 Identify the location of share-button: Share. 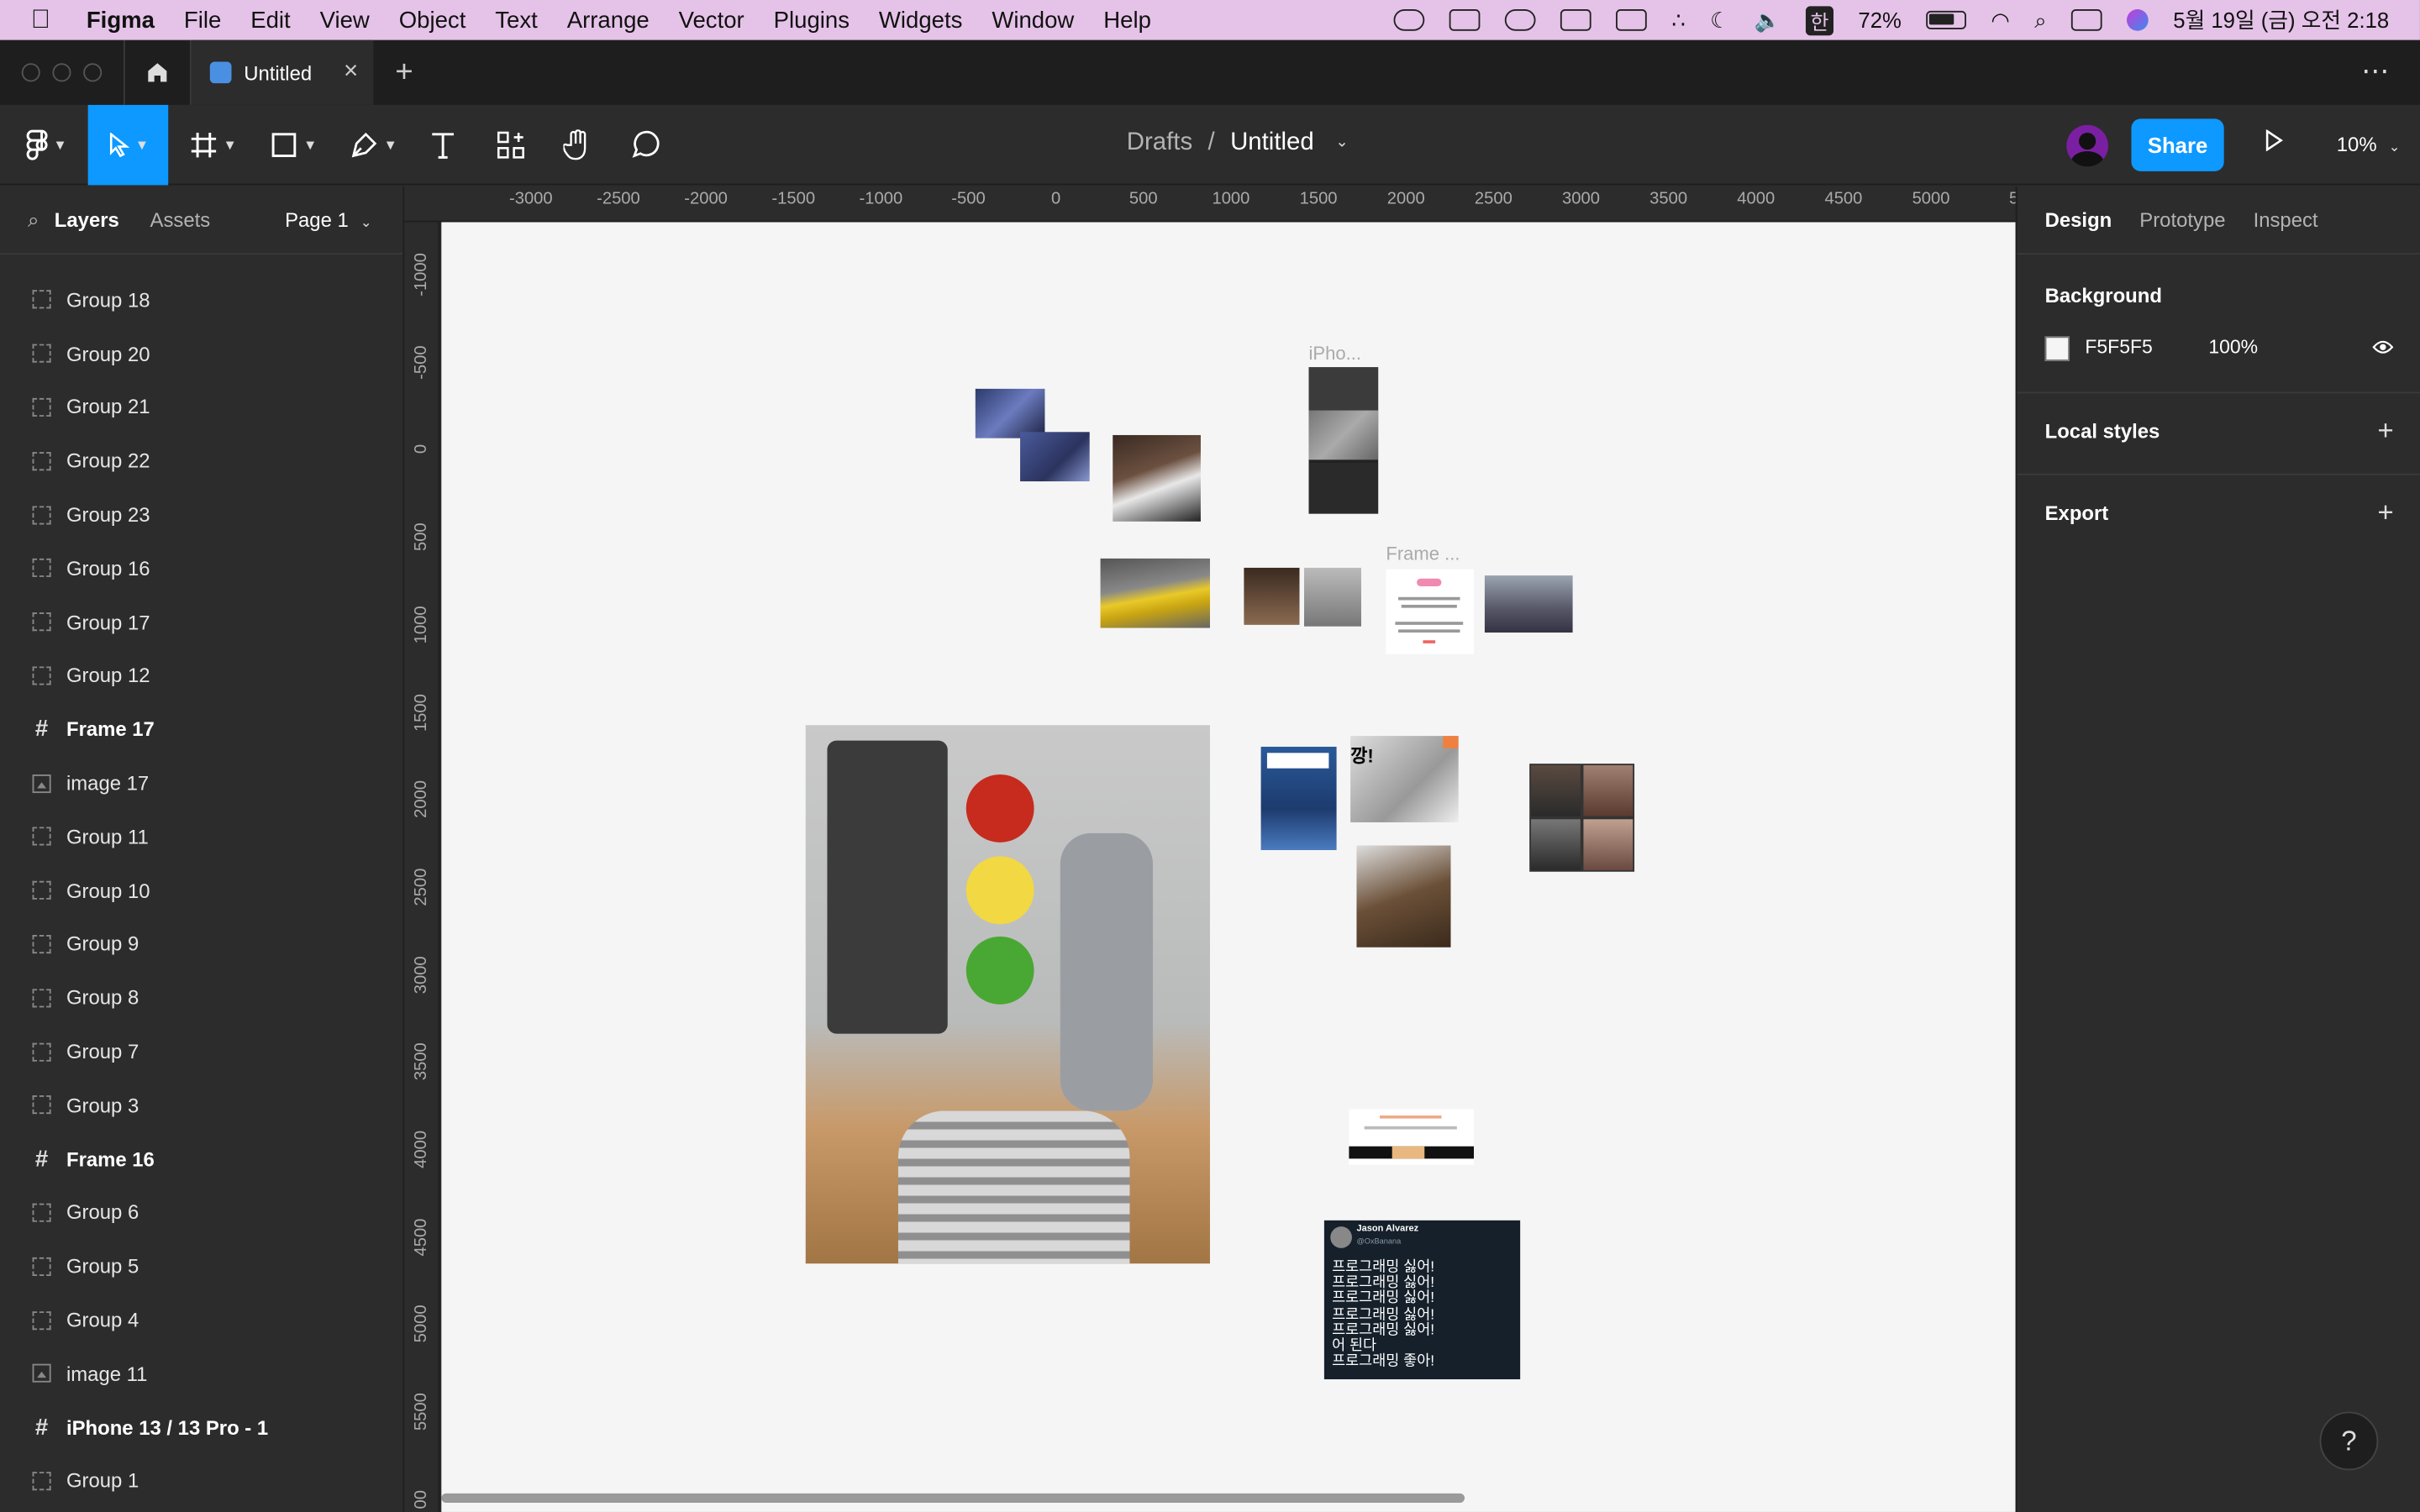
(2177, 144).